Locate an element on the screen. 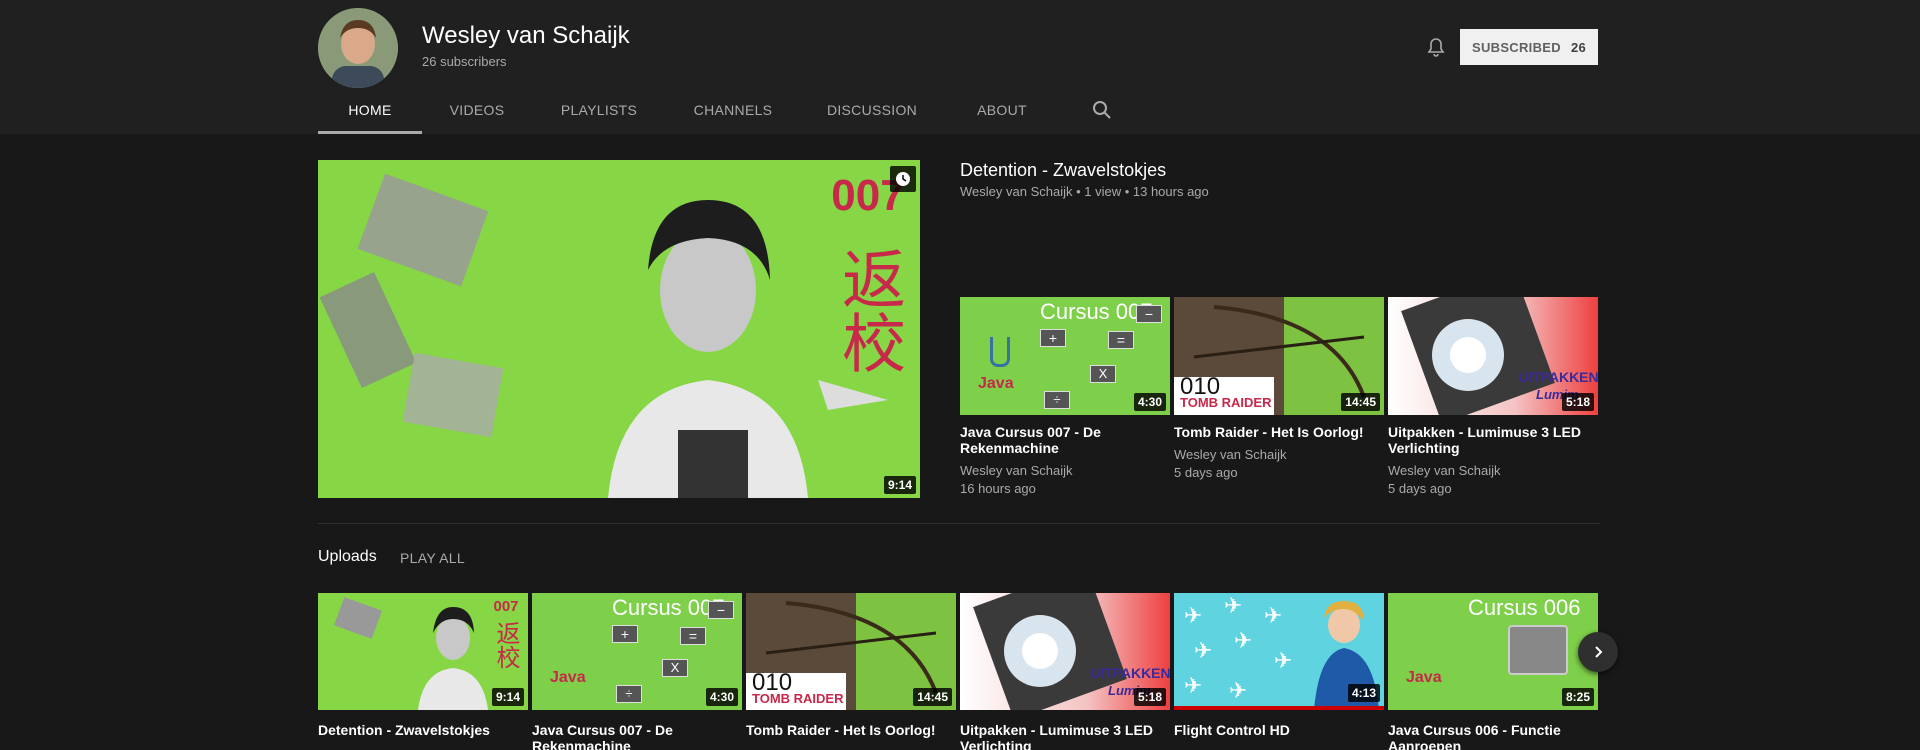  side-video-age-2: 5 days ago is located at coordinates (1206, 472).